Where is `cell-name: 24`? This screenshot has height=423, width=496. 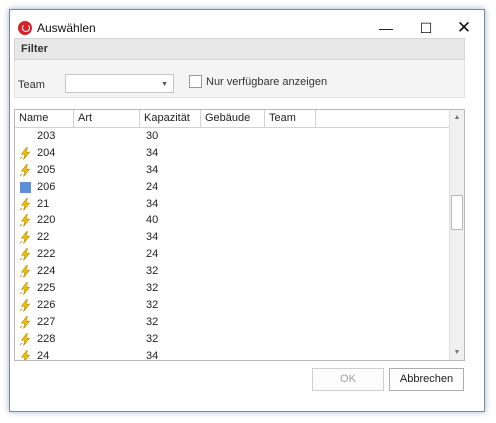 cell-name: 24 is located at coordinates (43, 355).